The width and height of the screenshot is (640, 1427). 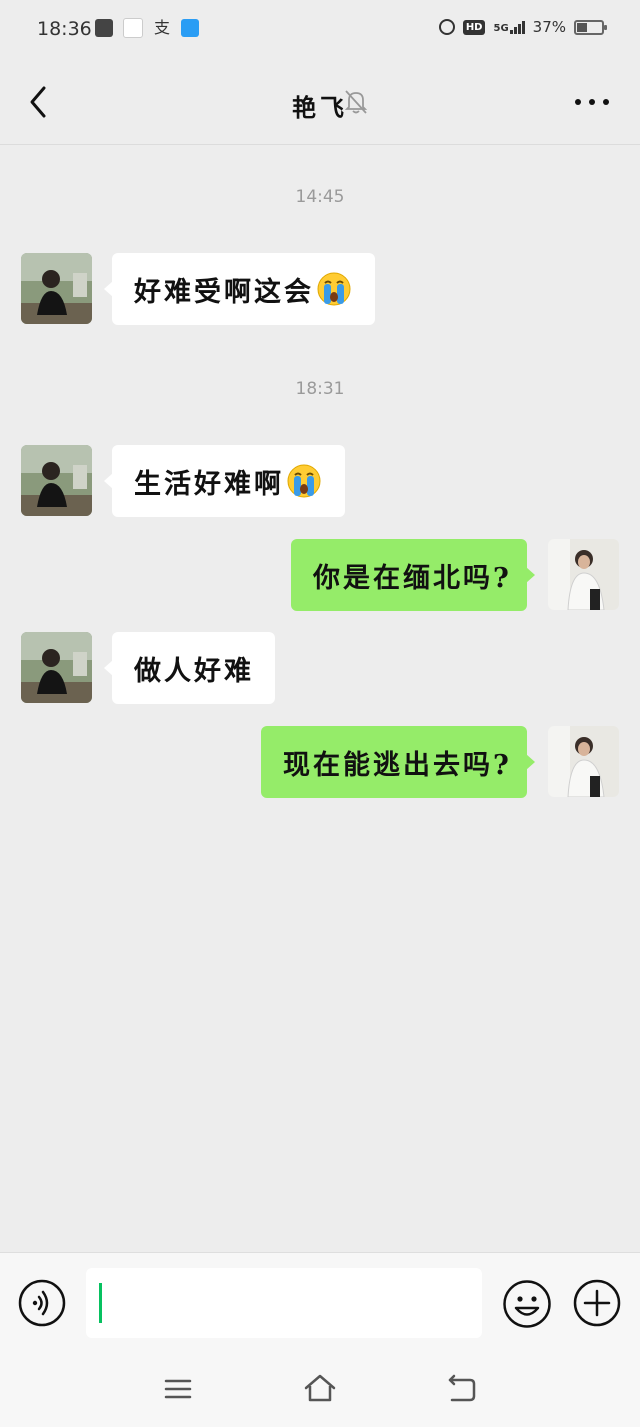 I want to click on timestamp: 14:45, so click(x=320, y=197).